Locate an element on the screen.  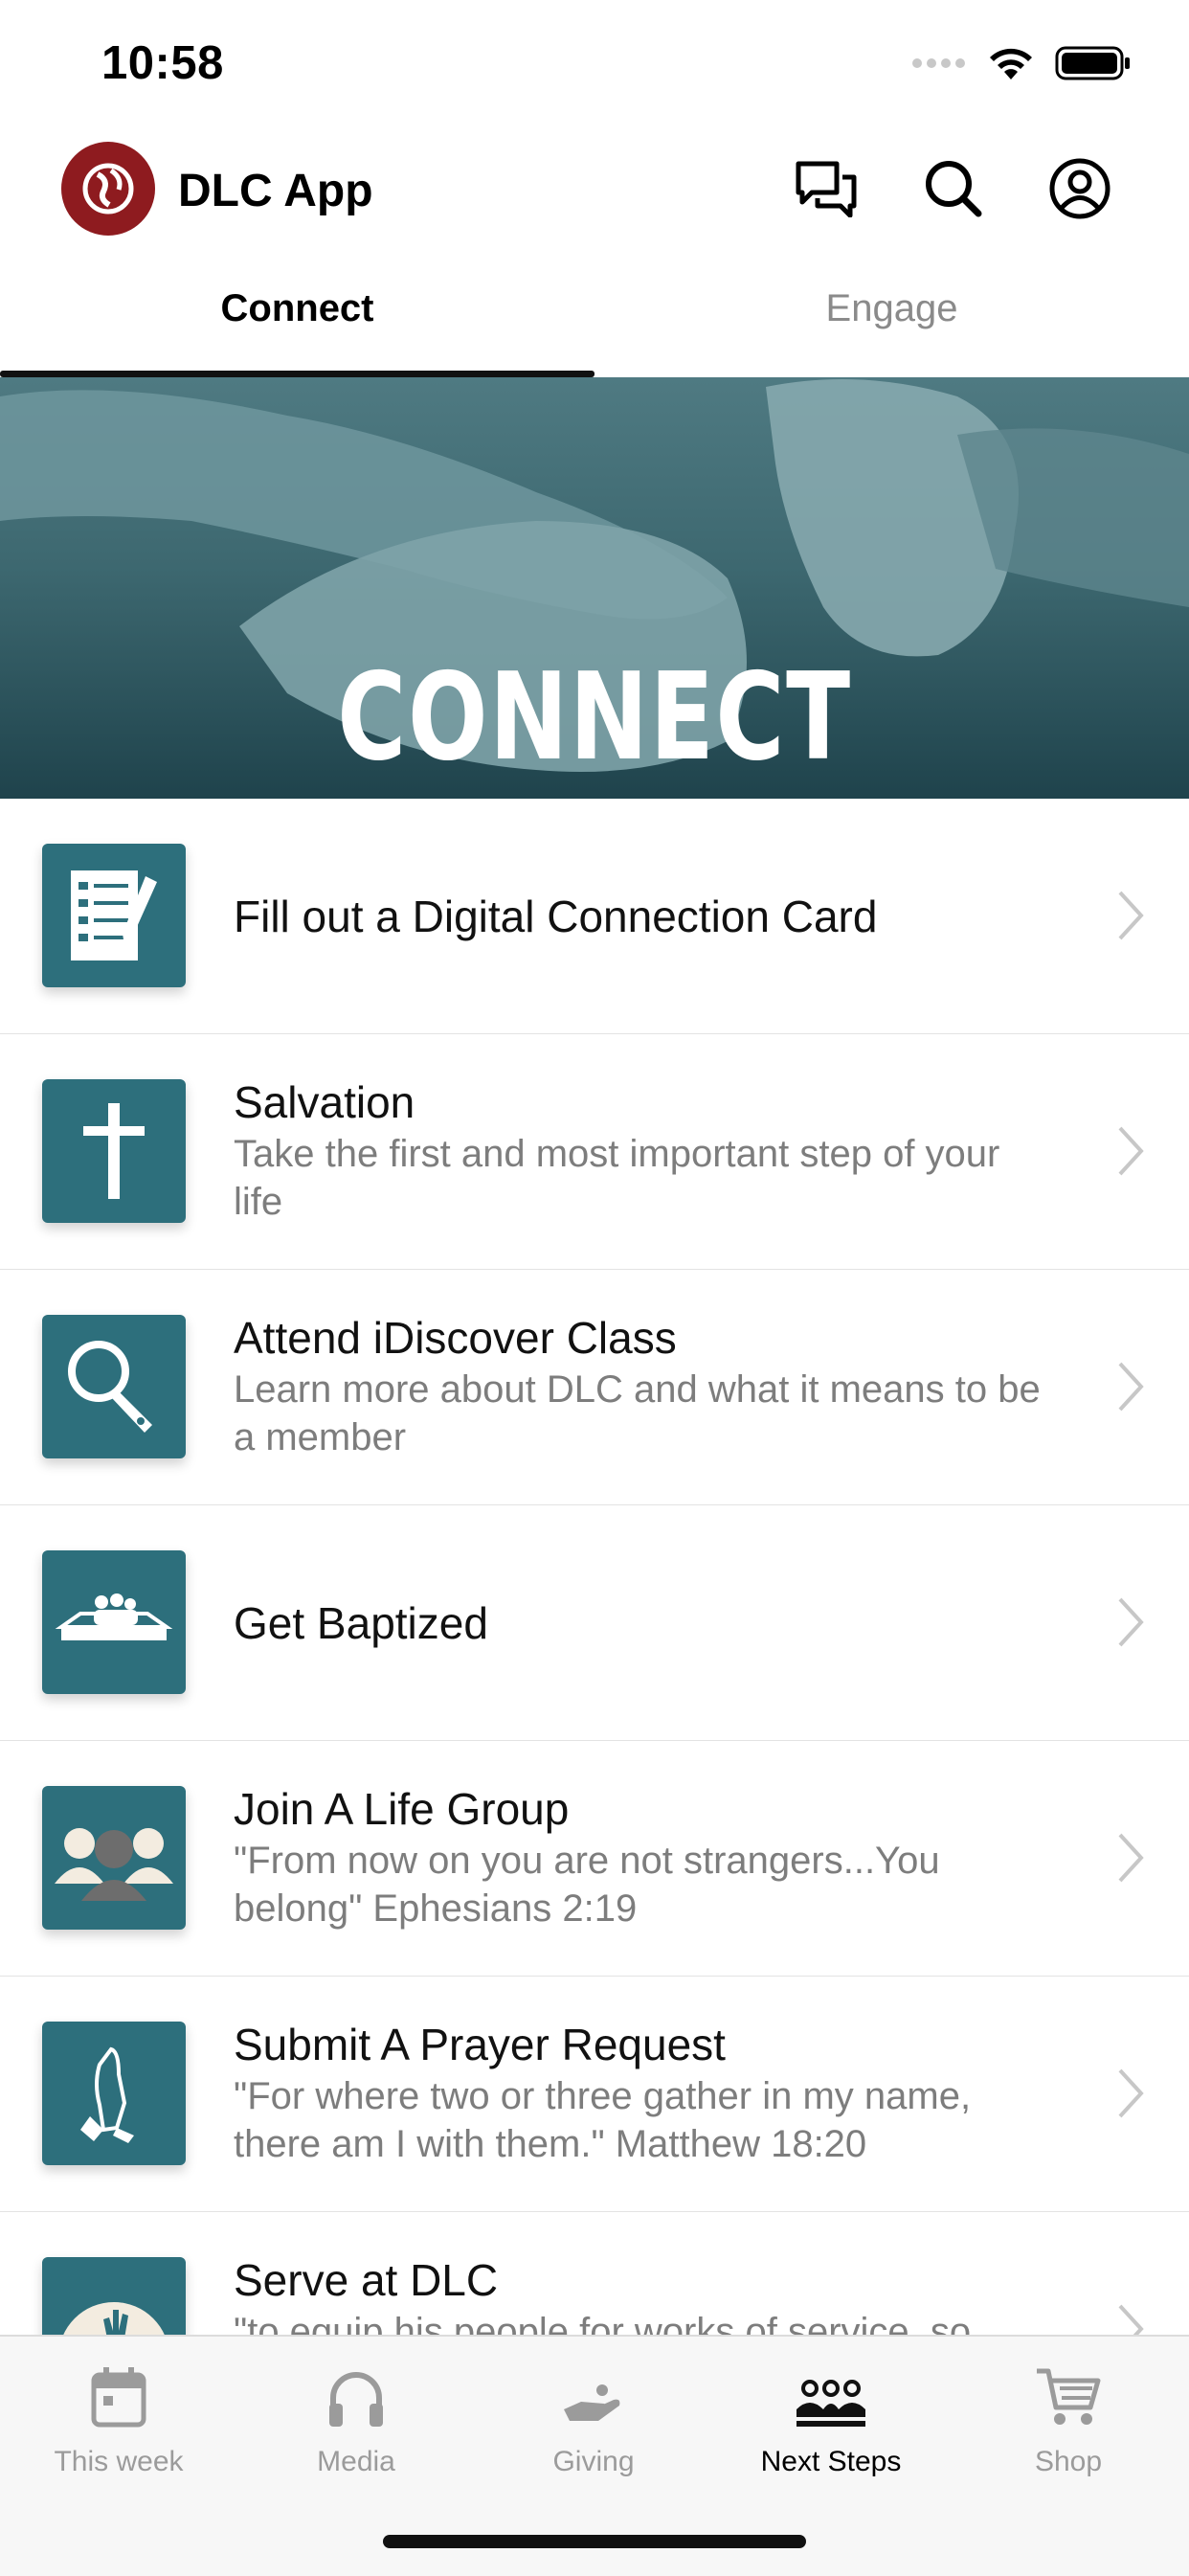
tab-engage: Engage is located at coordinates (891, 308).